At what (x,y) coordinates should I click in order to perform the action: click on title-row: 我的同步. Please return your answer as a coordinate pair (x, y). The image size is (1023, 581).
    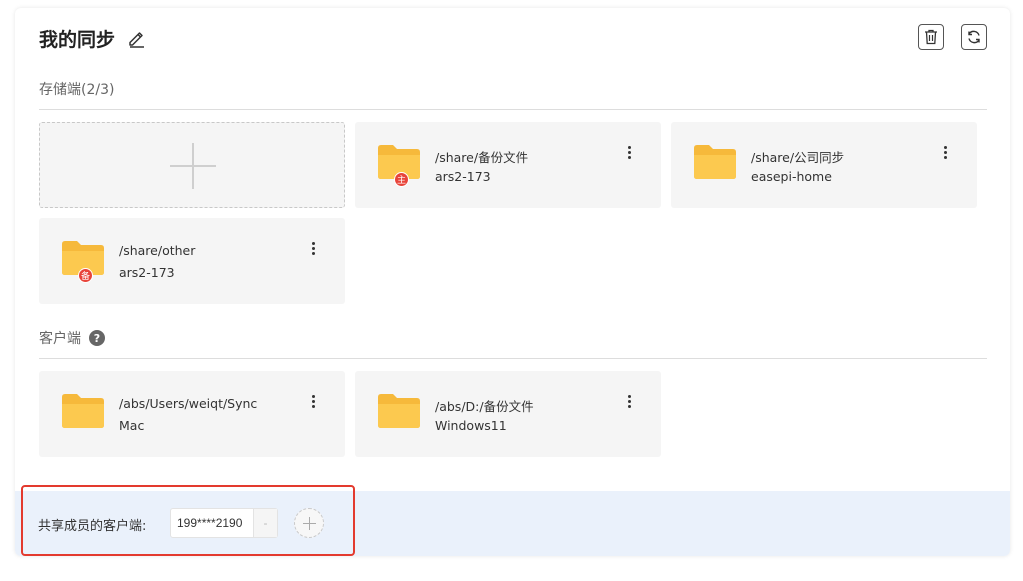
    Looking at the image, I should click on (93, 38).